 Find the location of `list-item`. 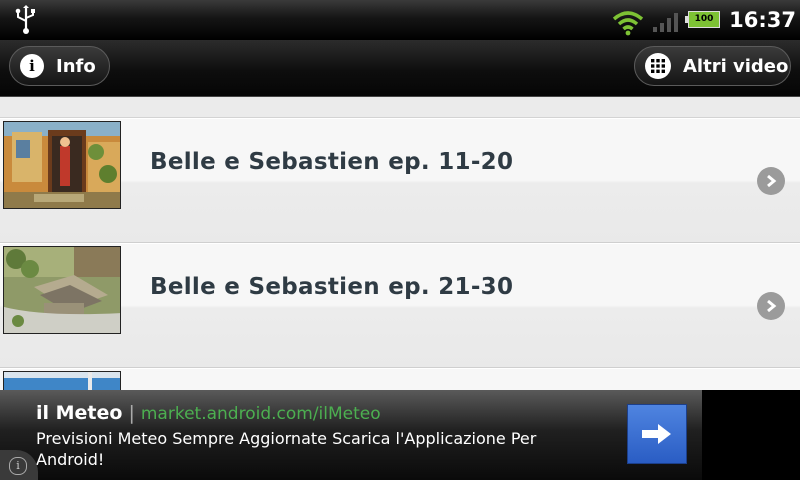

list-item is located at coordinates (400, 379).